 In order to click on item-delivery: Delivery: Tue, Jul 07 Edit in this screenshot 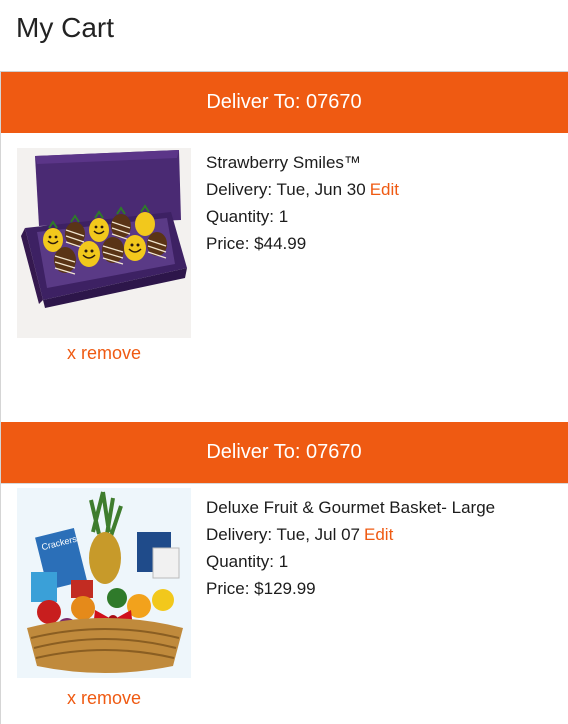, I will do `click(350, 534)`.